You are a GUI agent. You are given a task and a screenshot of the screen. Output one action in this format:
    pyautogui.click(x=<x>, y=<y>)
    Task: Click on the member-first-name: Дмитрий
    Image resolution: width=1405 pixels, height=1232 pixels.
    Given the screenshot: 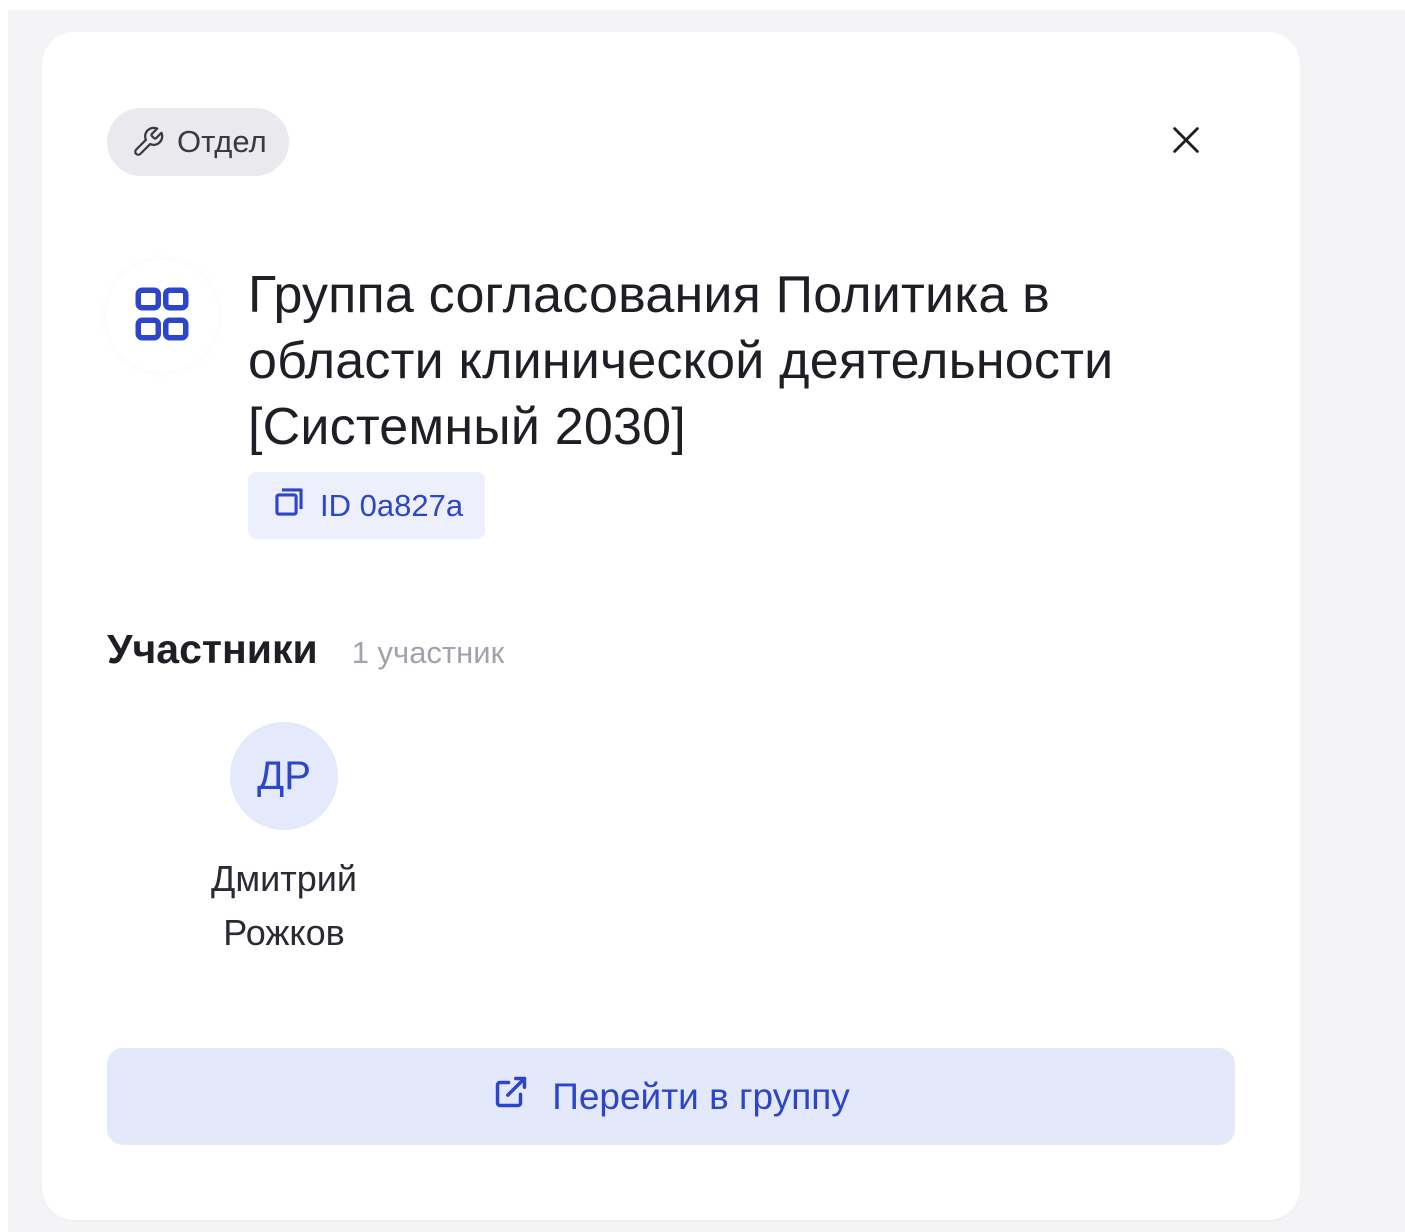 What is the action you would take?
    pyautogui.click(x=284, y=878)
    